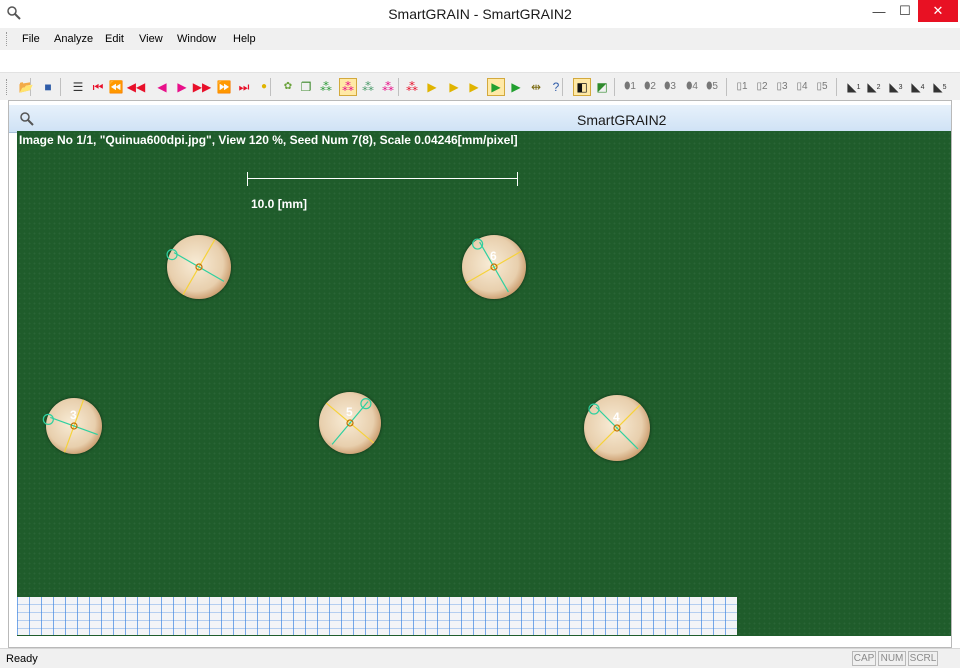 This screenshot has height=668, width=960. I want to click on menu-grip, so click(7, 39).